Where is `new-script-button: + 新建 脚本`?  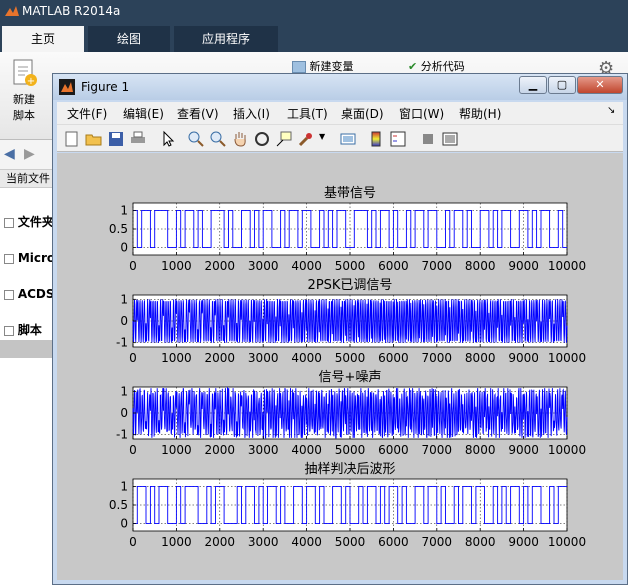
new-script-button: + 新建 脚本 is located at coordinates (24, 93).